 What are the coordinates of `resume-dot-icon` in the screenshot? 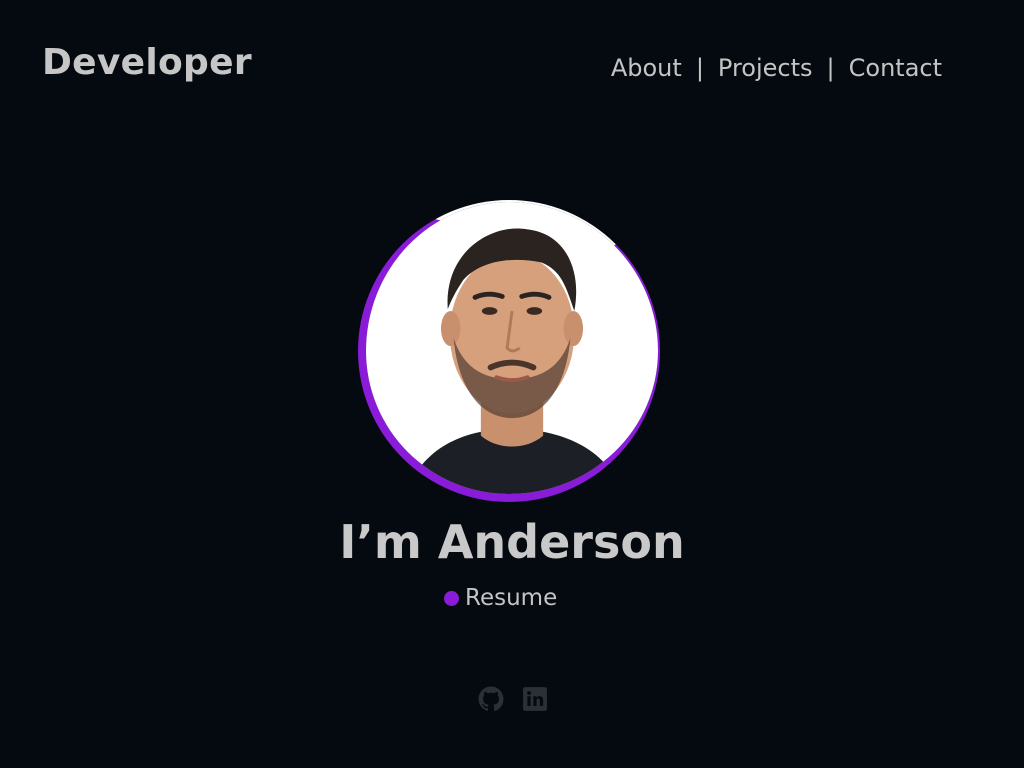 It's located at (451, 598).